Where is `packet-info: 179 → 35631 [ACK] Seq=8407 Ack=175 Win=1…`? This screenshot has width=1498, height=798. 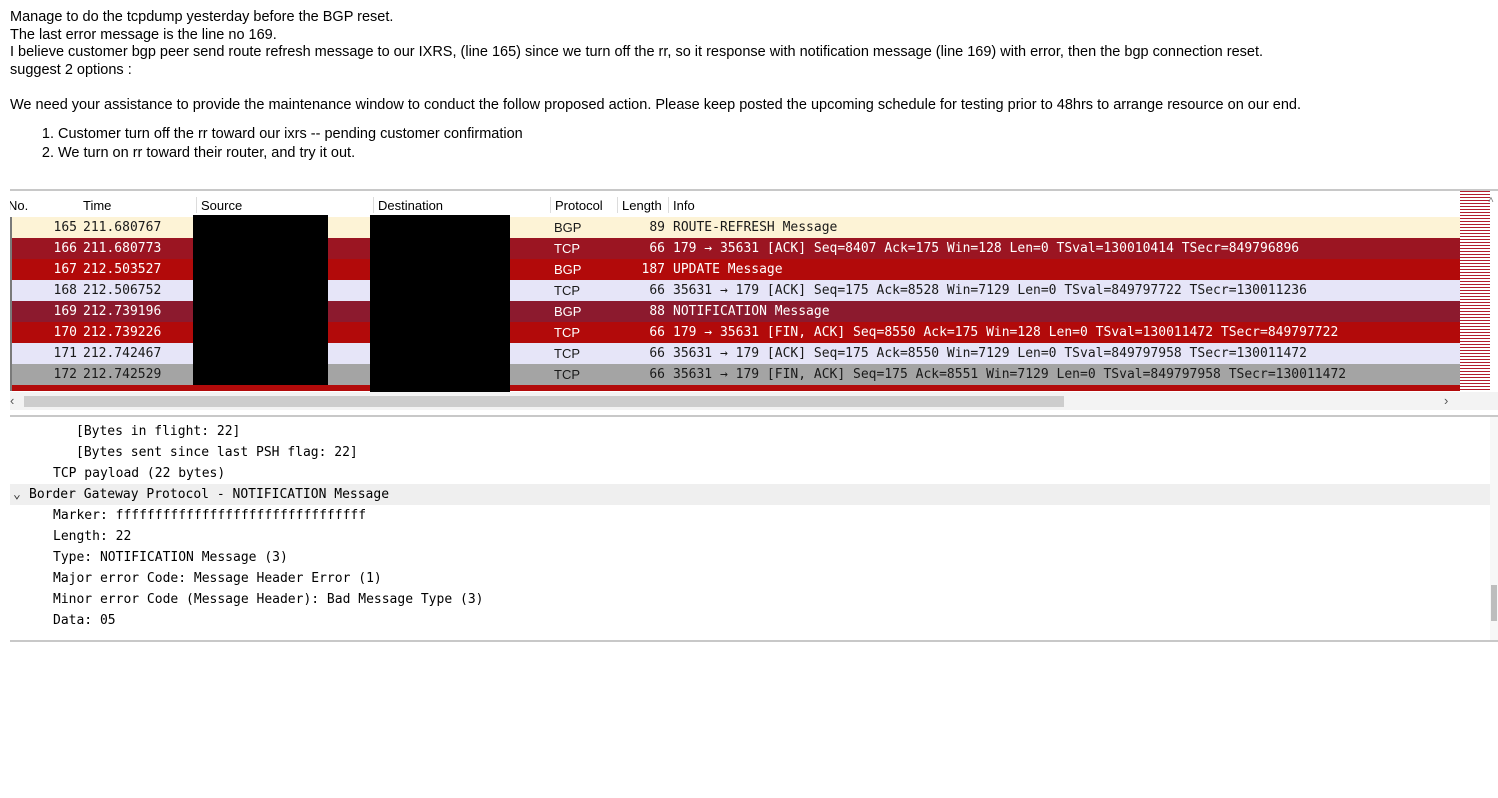
packet-info: 179 → 35631 [ACK] Seq=8407 Ack=175 Win=1… is located at coordinates (986, 248).